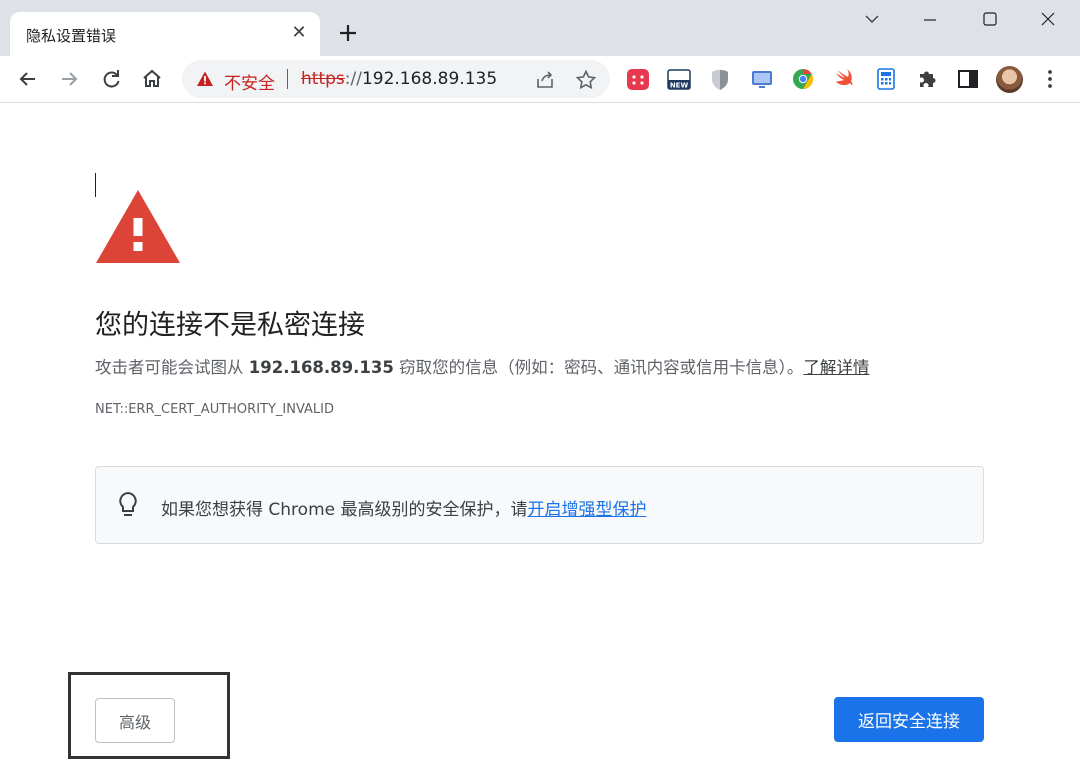 Image resolution: width=1080 pixels, height=772 pixels. I want to click on new-tab-icon, so click(348, 33).